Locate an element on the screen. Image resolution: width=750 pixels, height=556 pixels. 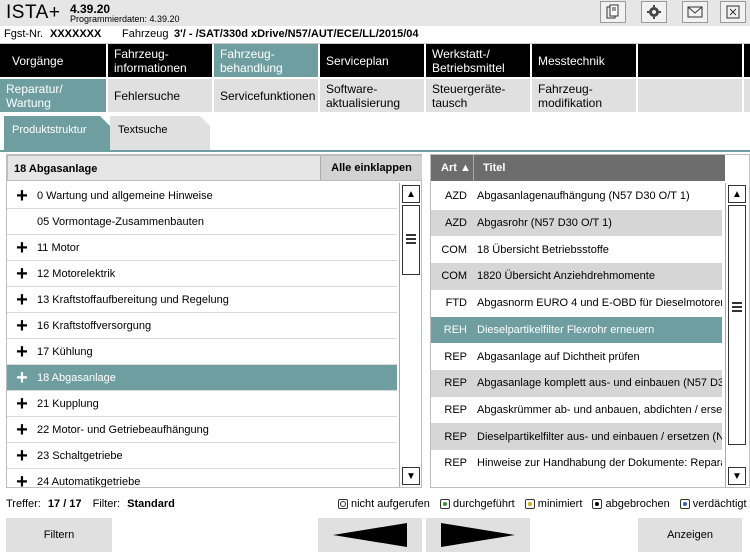
subnav-empty is located at coordinates (690, 95).